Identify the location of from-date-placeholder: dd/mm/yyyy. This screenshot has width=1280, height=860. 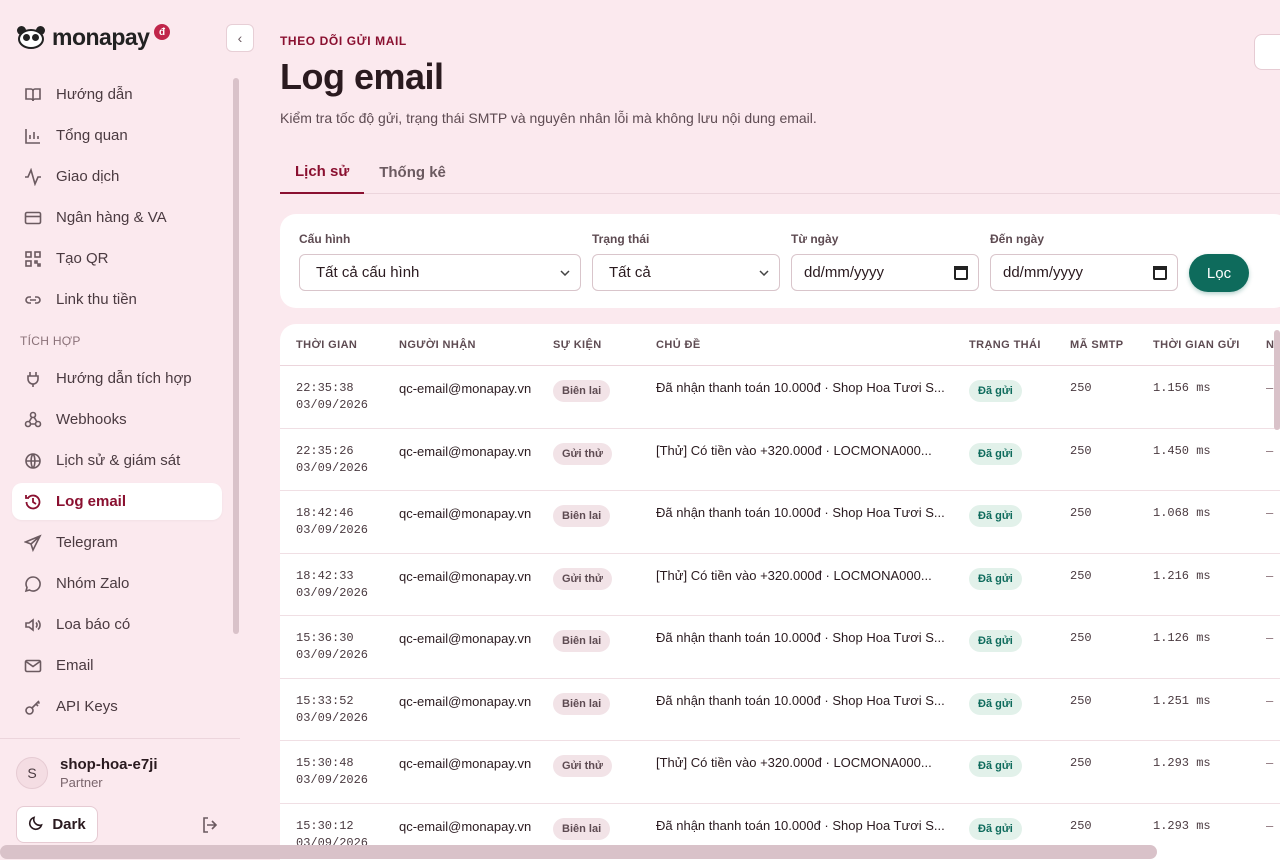
(844, 272).